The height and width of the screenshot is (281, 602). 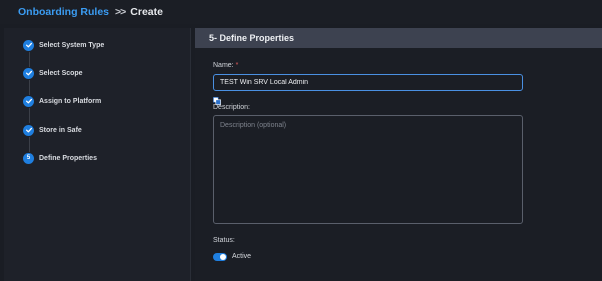 I want to click on name-label: Name: *, so click(x=226, y=65).